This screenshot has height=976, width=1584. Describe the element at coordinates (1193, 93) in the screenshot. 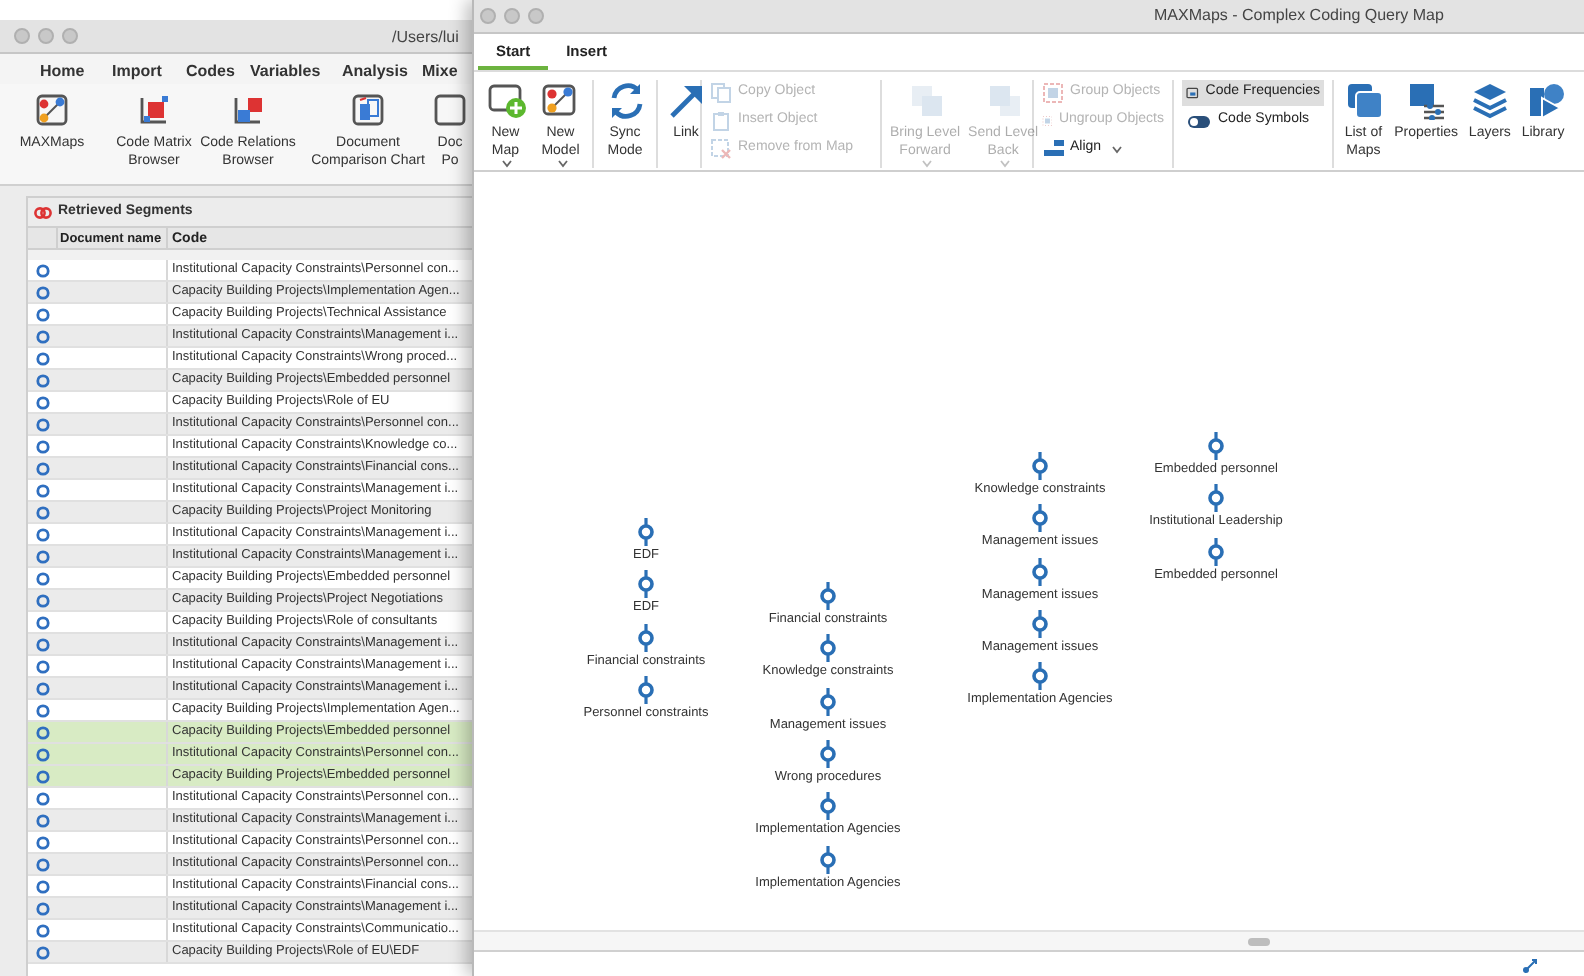

I see `frequencies-icon` at that location.